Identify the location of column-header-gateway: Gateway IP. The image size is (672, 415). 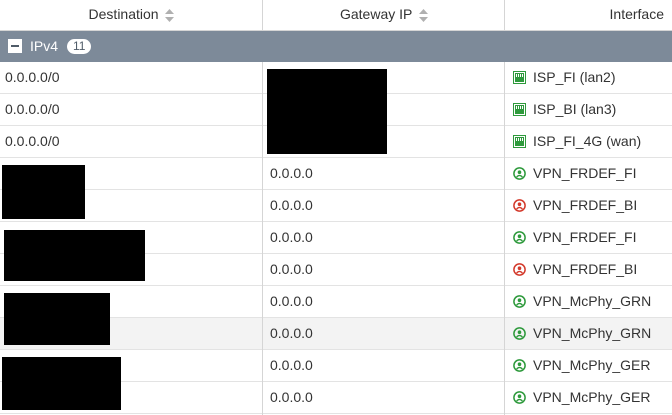
(384, 15).